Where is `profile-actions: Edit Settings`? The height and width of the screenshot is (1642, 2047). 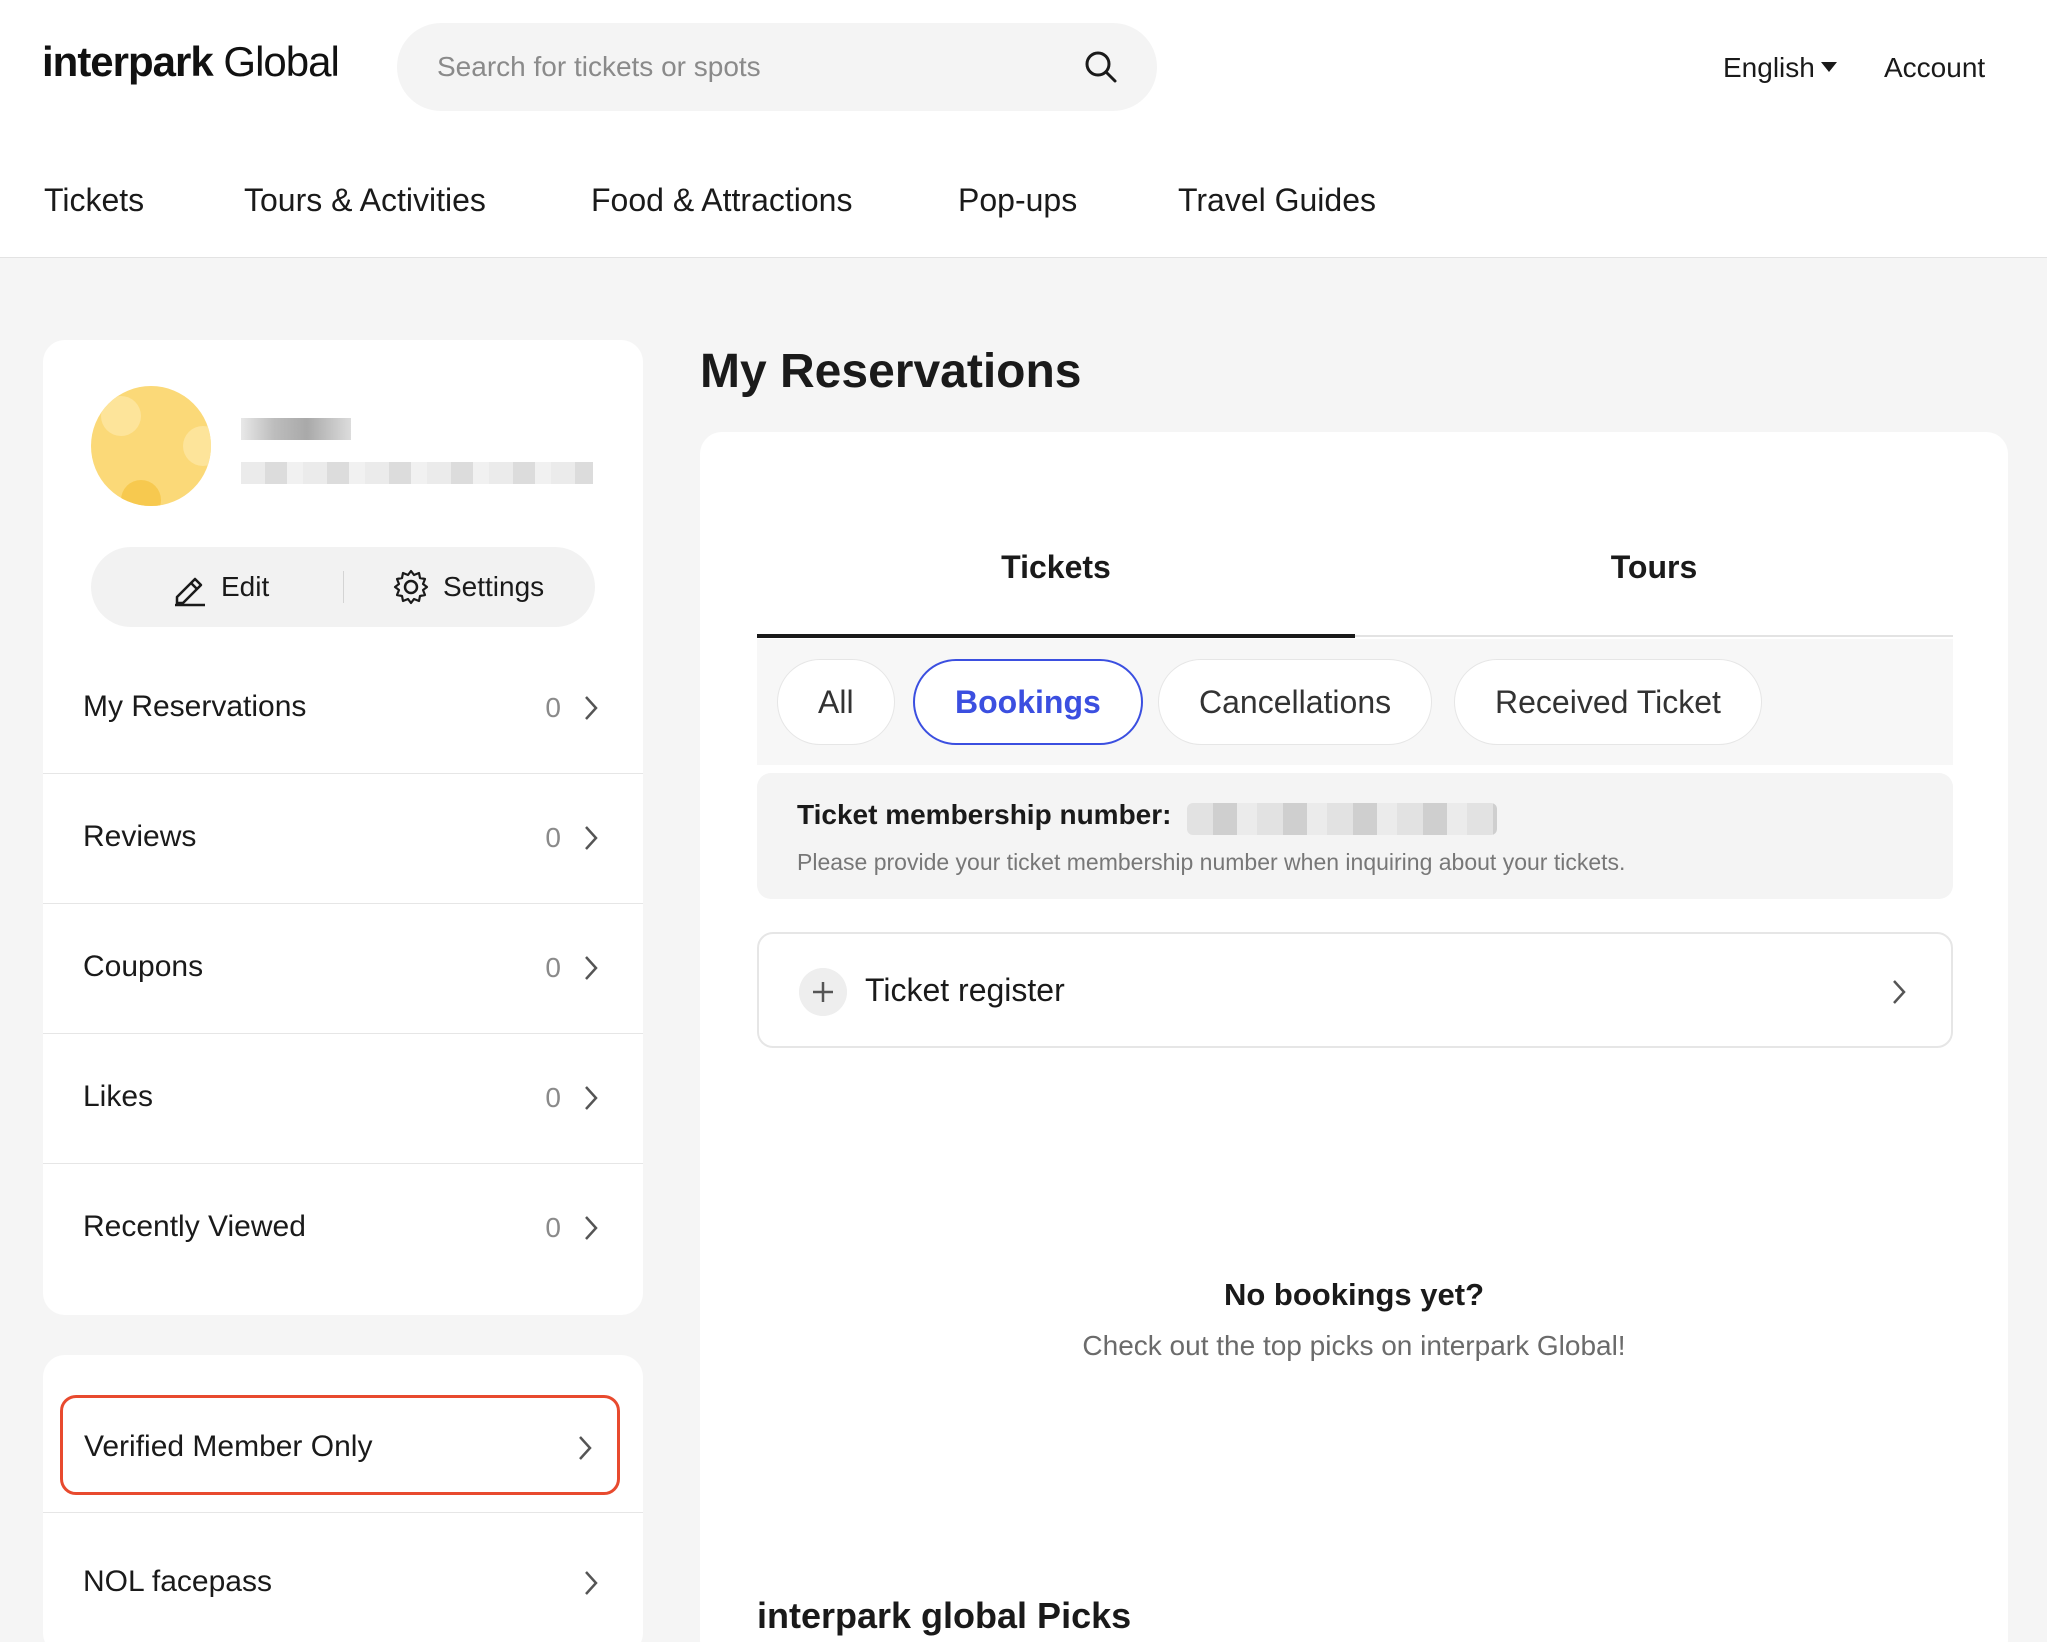 profile-actions: Edit Settings is located at coordinates (343, 587).